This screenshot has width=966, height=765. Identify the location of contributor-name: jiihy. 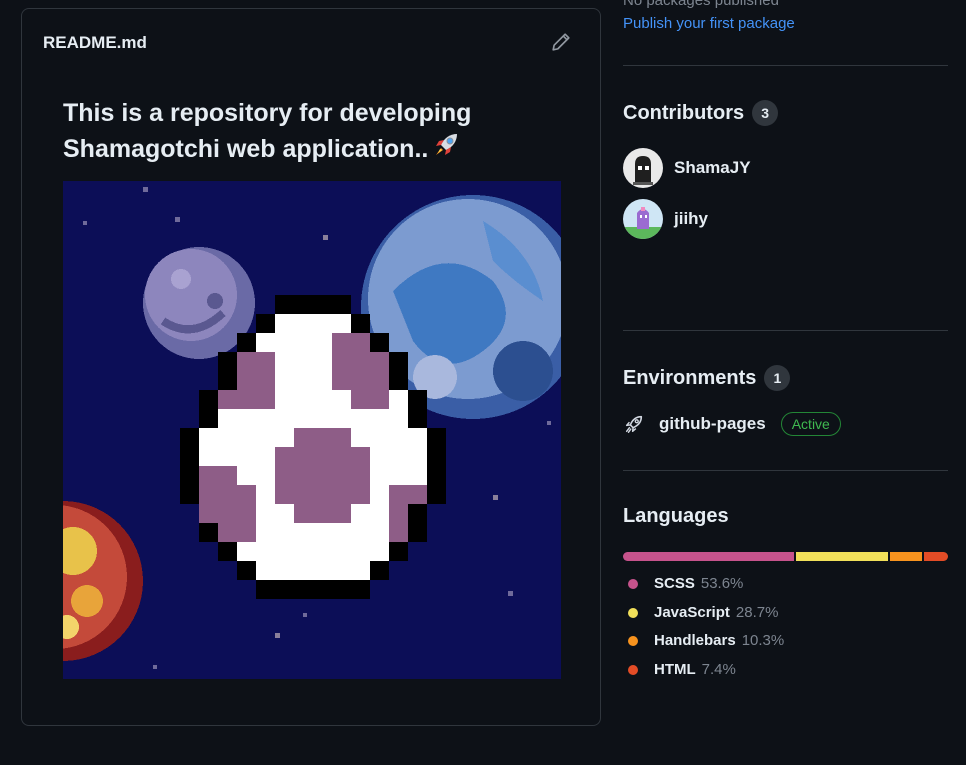
(691, 218).